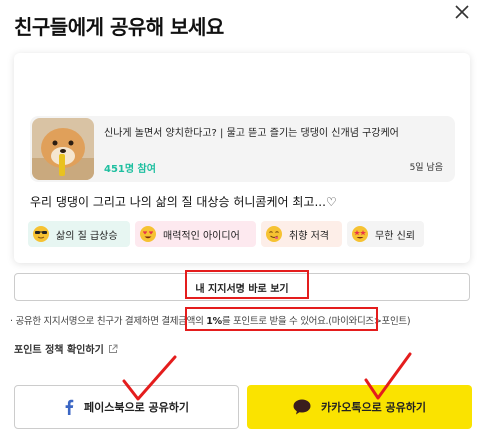 Image resolution: width=485 pixels, height=436 pixels. What do you see at coordinates (63, 149) in the screenshot?
I see `project-thumbnail` at bounding box center [63, 149].